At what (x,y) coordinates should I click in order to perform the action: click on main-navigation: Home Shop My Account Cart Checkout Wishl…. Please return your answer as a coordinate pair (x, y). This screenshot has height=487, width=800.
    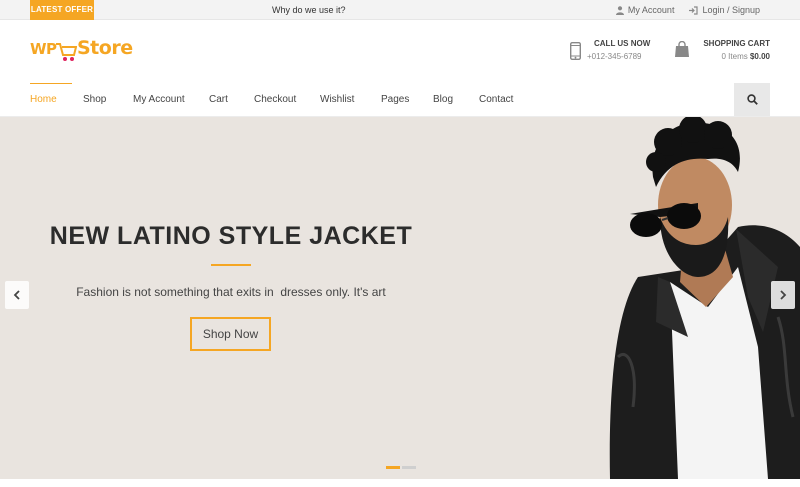
    Looking at the image, I should click on (400, 100).